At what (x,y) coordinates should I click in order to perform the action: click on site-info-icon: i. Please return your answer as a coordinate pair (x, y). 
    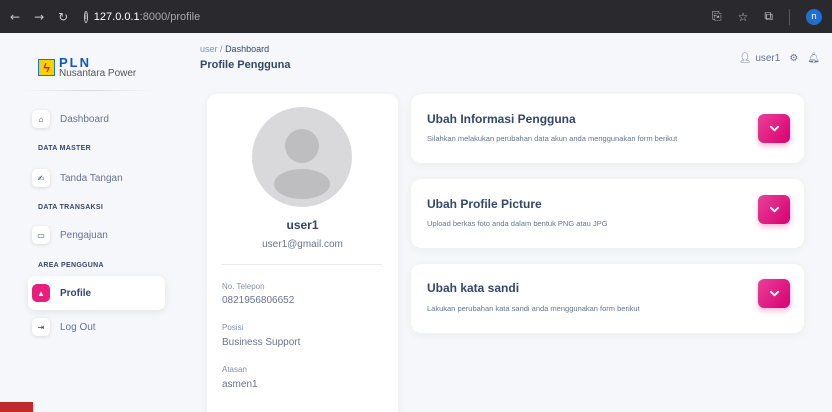
    Looking at the image, I should click on (86, 16).